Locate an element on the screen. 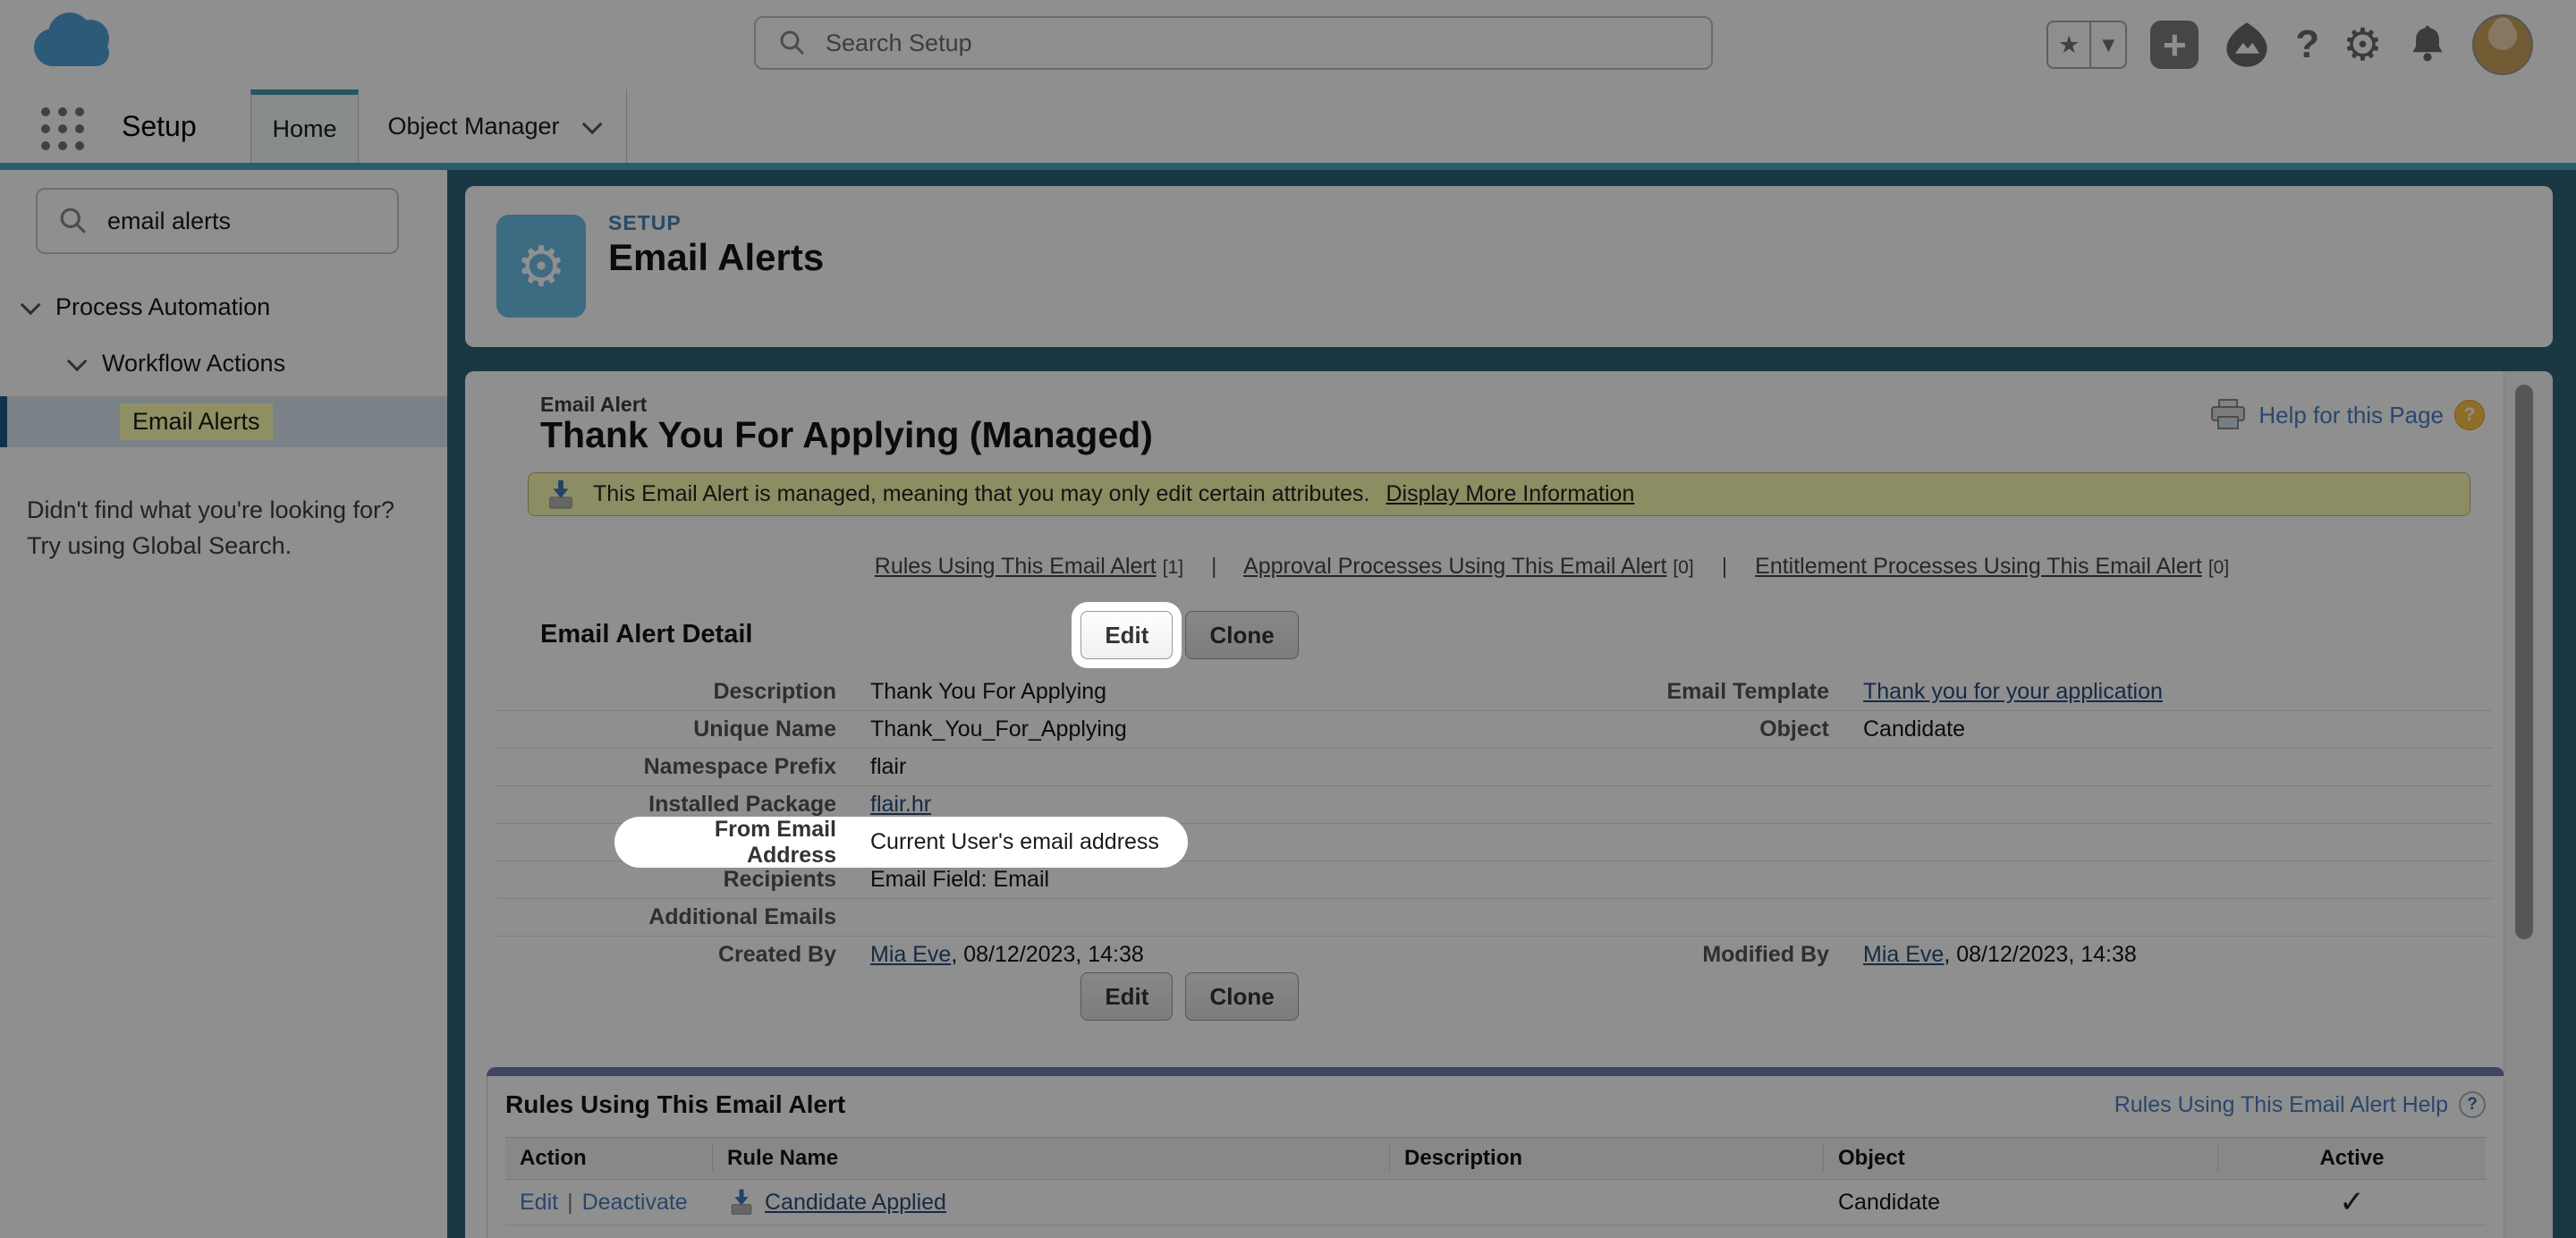 This screenshot has width=2576, height=1238. app-launcher-waffle-icon is located at coordinates (62, 128).